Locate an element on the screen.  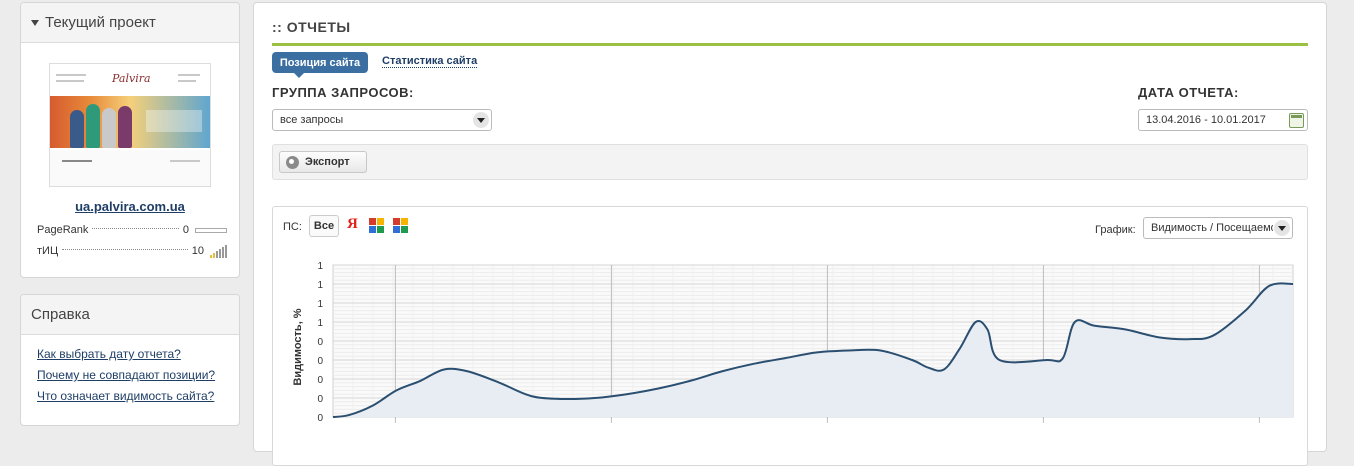
help-link-visibility: Что означает видимость сайта? is located at coordinates (126, 396).